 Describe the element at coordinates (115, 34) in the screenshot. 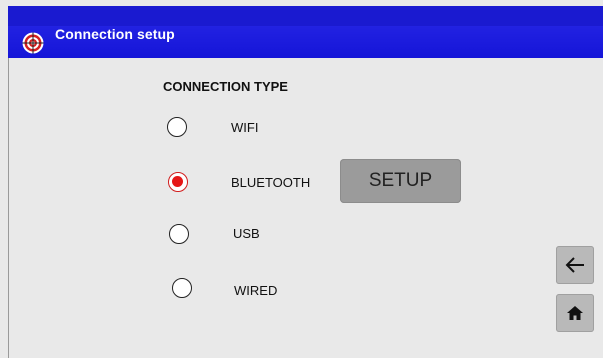

I see `window-title: Connection setup` at that location.